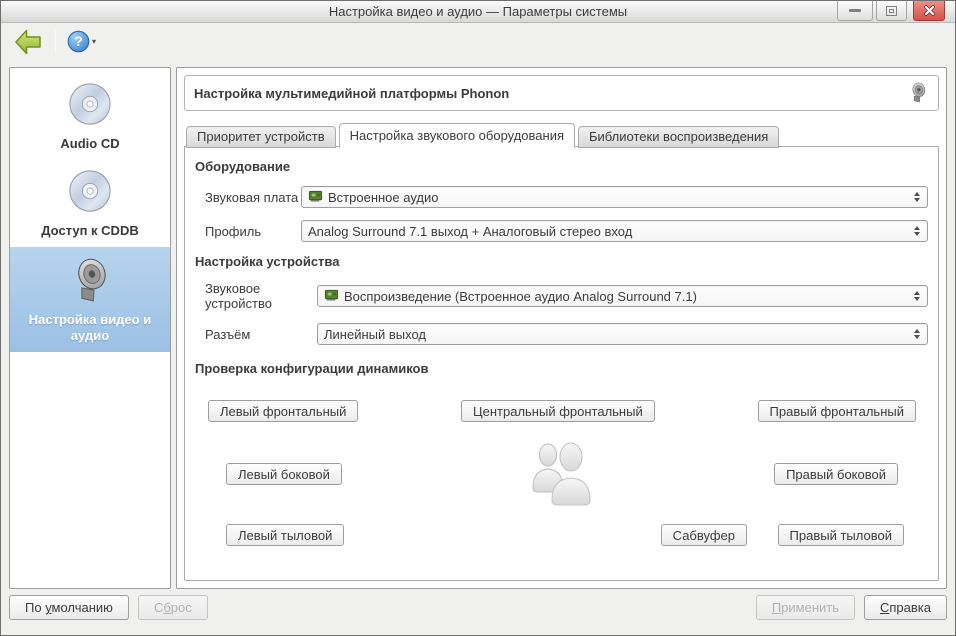  Describe the element at coordinates (478, 41) in the screenshot. I see `toolbar: ? ▾` at that location.